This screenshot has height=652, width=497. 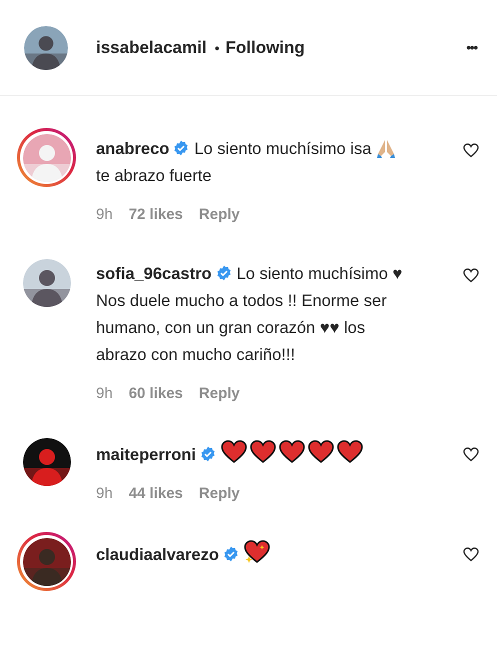 I want to click on comment-username: anabreco, so click(x=133, y=149).